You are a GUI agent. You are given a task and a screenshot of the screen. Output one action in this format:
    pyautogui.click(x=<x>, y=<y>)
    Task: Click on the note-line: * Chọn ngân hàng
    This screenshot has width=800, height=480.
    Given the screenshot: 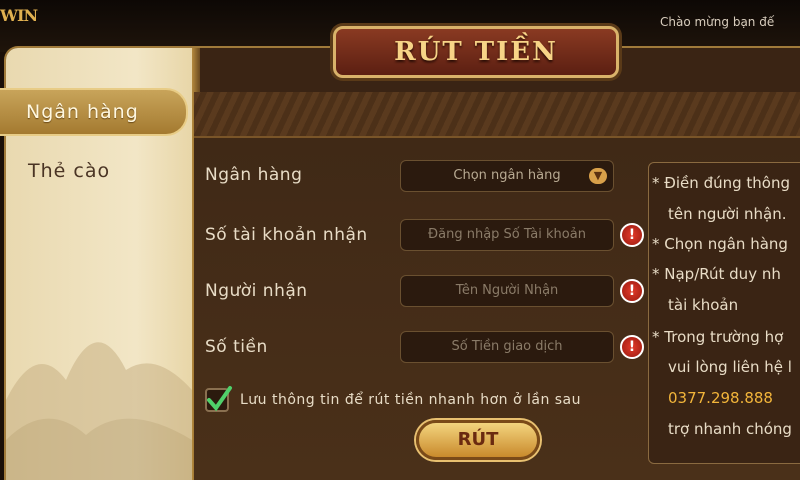 What is the action you would take?
    pyautogui.click(x=720, y=244)
    